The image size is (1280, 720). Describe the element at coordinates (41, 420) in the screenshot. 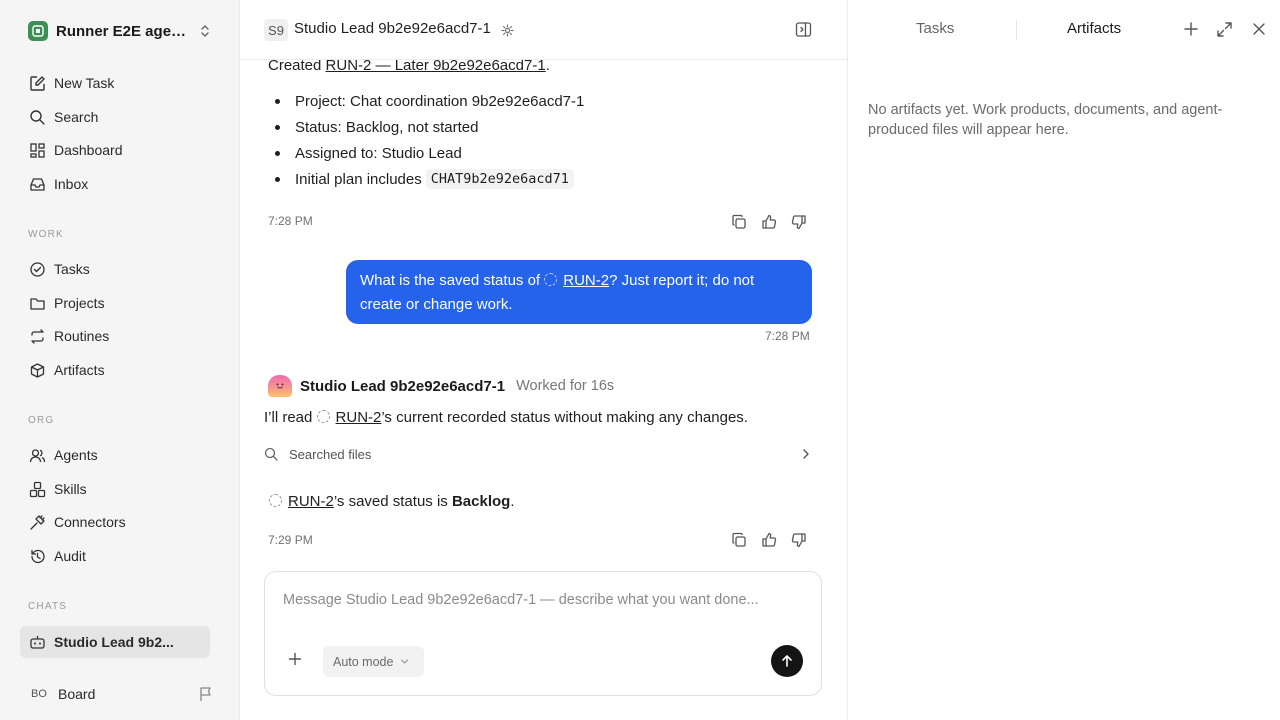

I see `section-org-label: ORG` at that location.